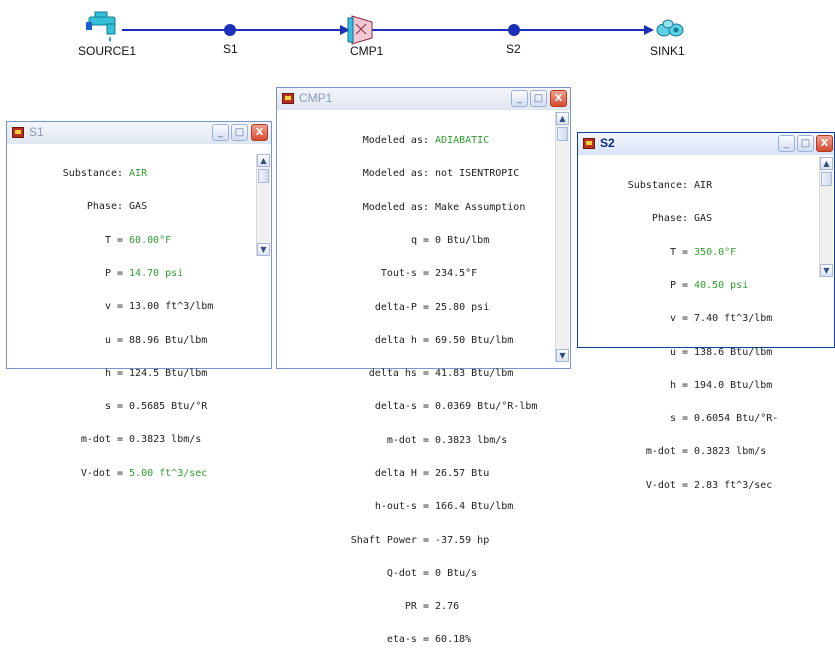 This screenshot has width=835, height=668. I want to click on property-label: Q-dot =, so click(407, 573).